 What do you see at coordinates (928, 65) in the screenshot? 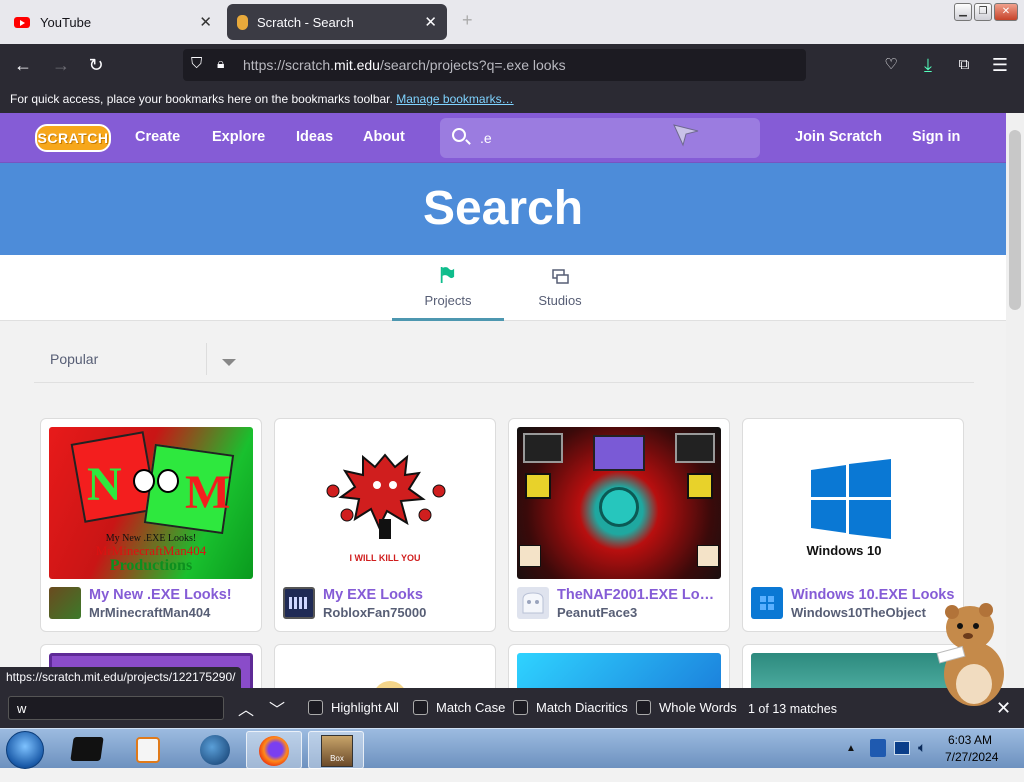
I see `downloads-icon: ⤓` at bounding box center [928, 65].